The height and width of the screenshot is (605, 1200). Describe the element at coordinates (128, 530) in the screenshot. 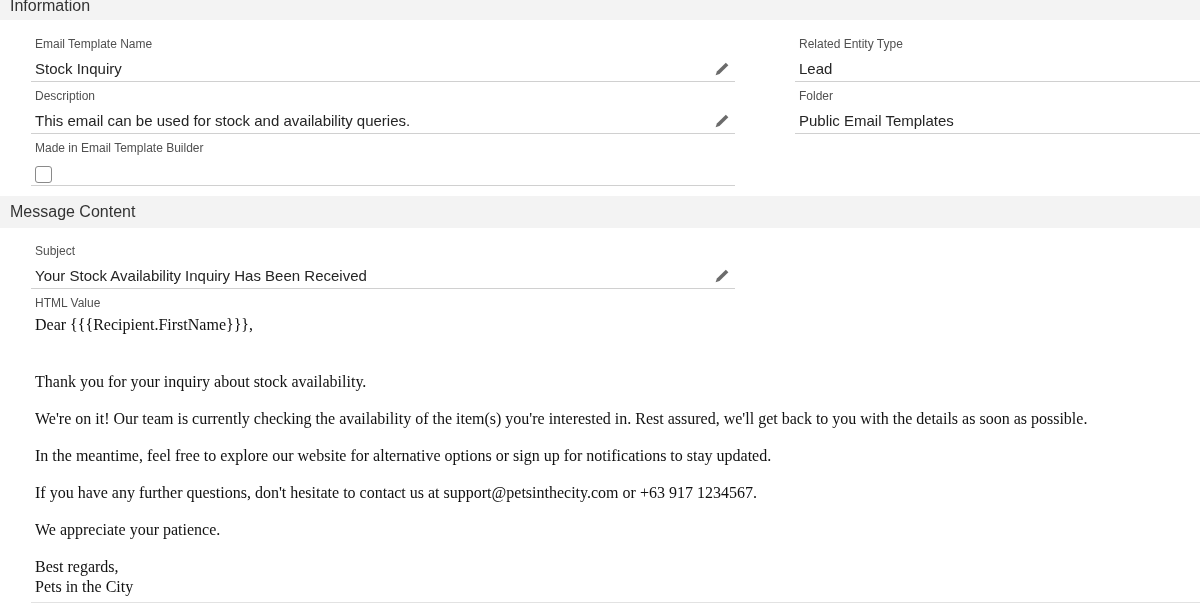

I see `email-paragraph: We appreciate your patience.` at that location.